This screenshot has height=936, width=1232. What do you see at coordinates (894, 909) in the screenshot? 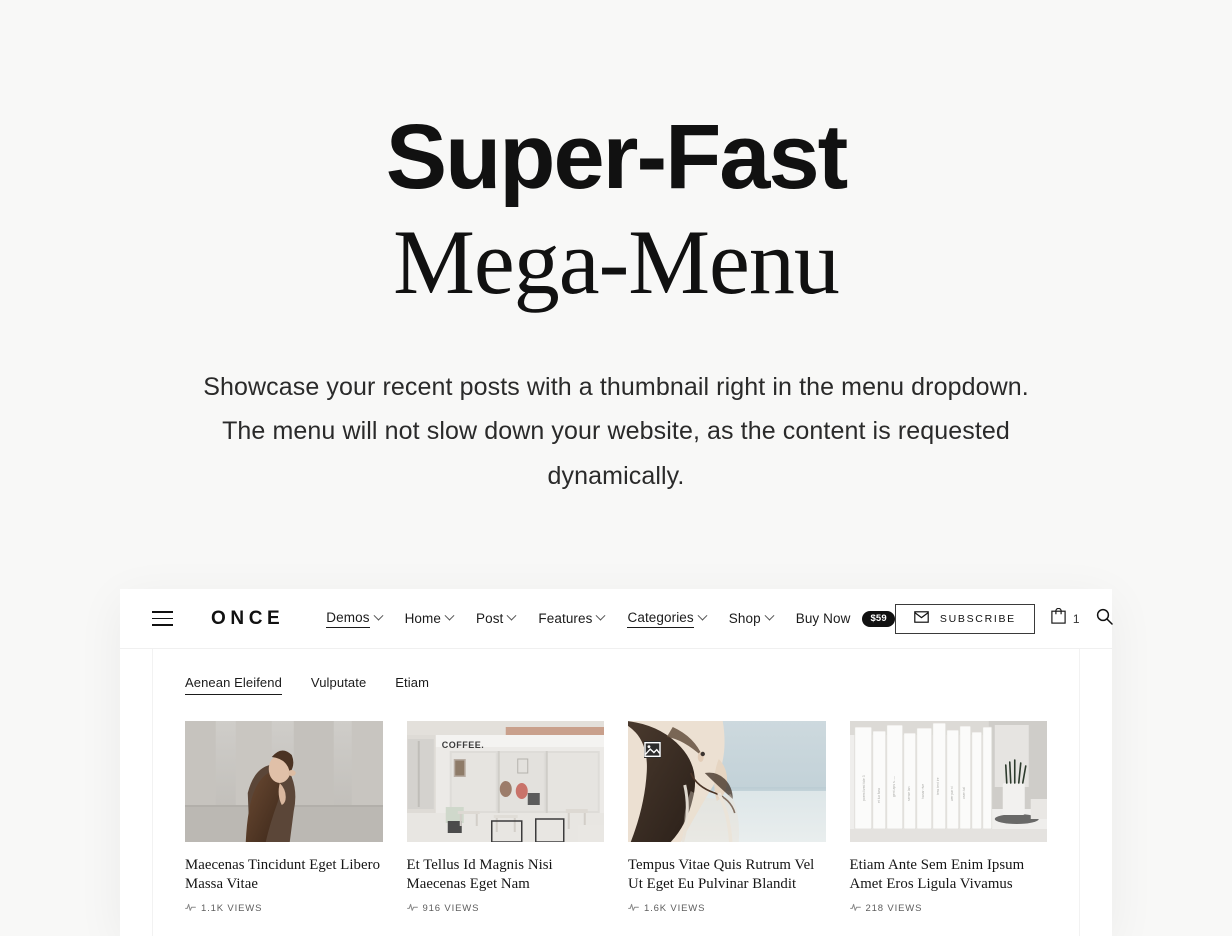
I see `post-views-label: 218 VIEWS` at bounding box center [894, 909].